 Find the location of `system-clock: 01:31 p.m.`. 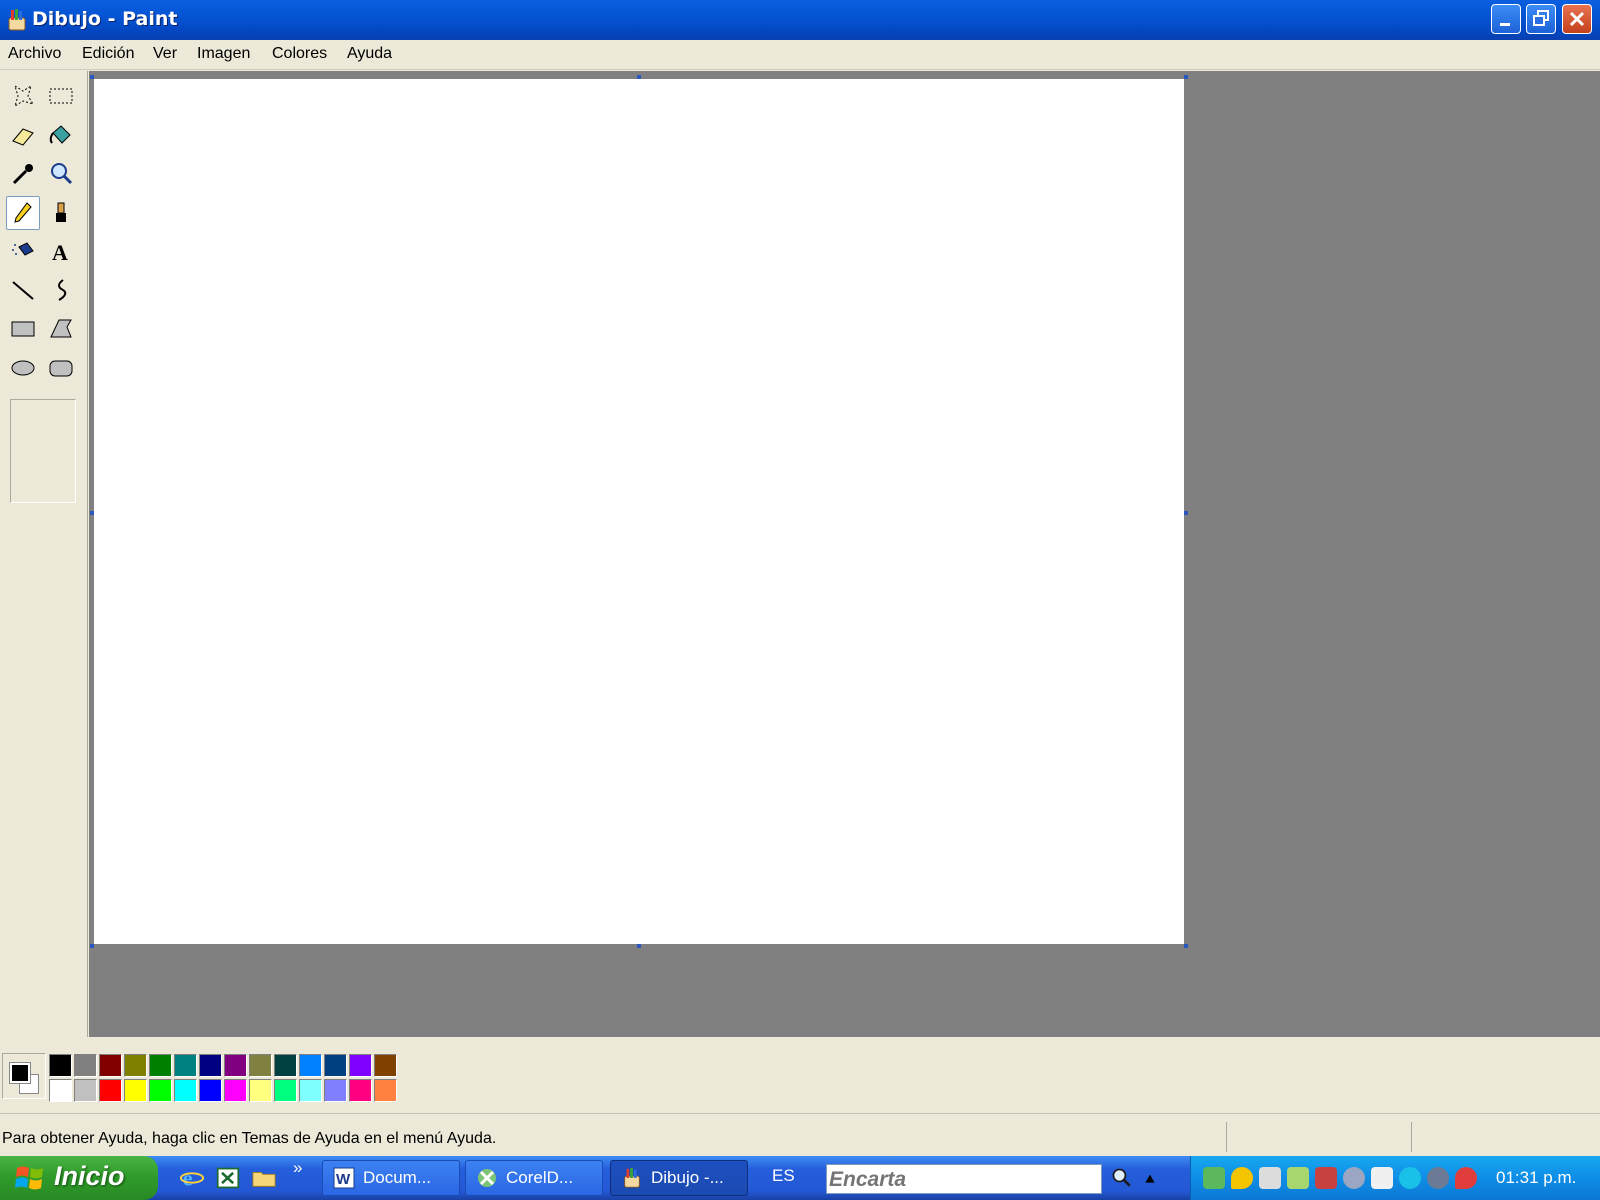

system-clock: 01:31 p.m. is located at coordinates (1536, 1178).